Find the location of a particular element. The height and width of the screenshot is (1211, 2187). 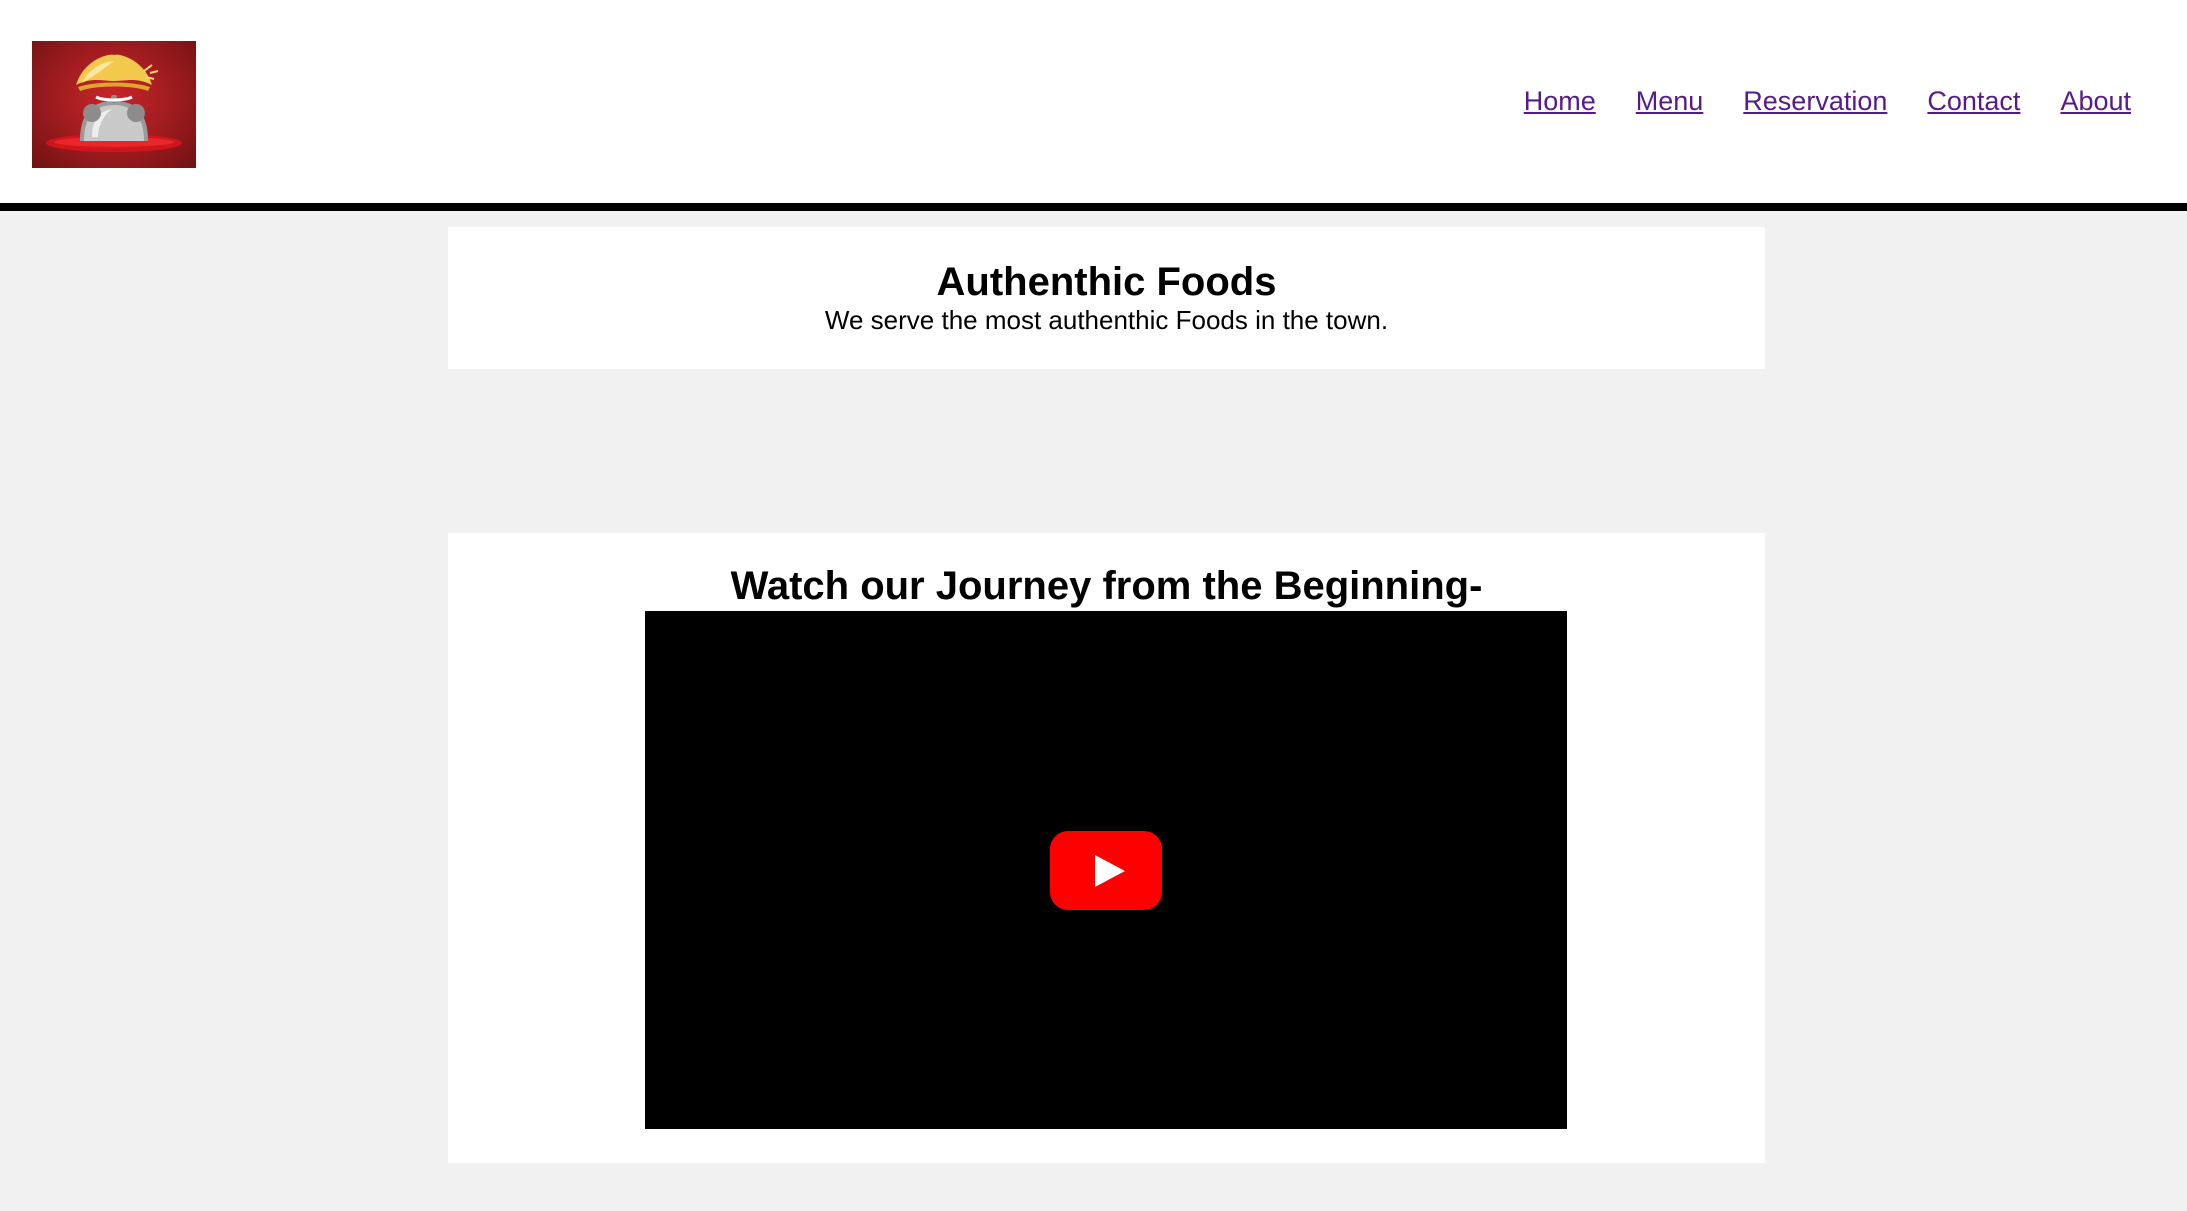

play-triangle-icon is located at coordinates (1110, 871).